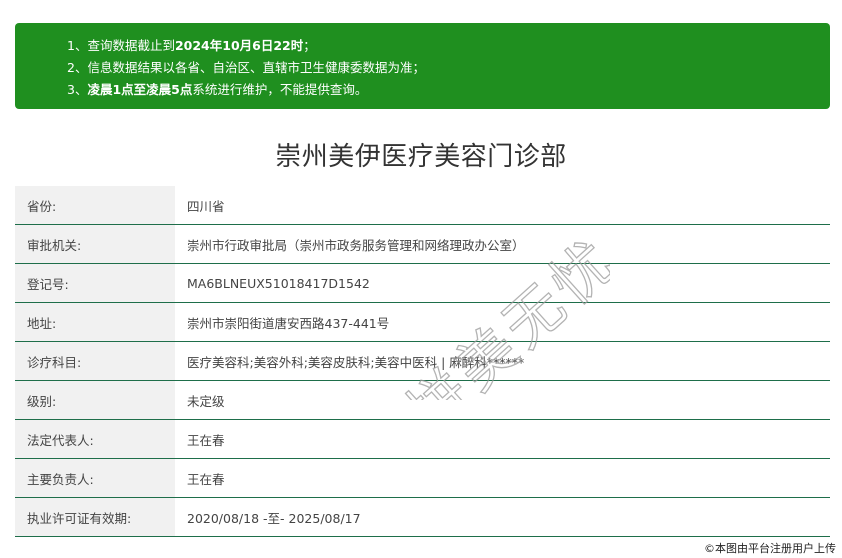 This screenshot has width=842, height=558. Describe the element at coordinates (95, 439) in the screenshot. I see `row-label: 法定代表人:` at that location.